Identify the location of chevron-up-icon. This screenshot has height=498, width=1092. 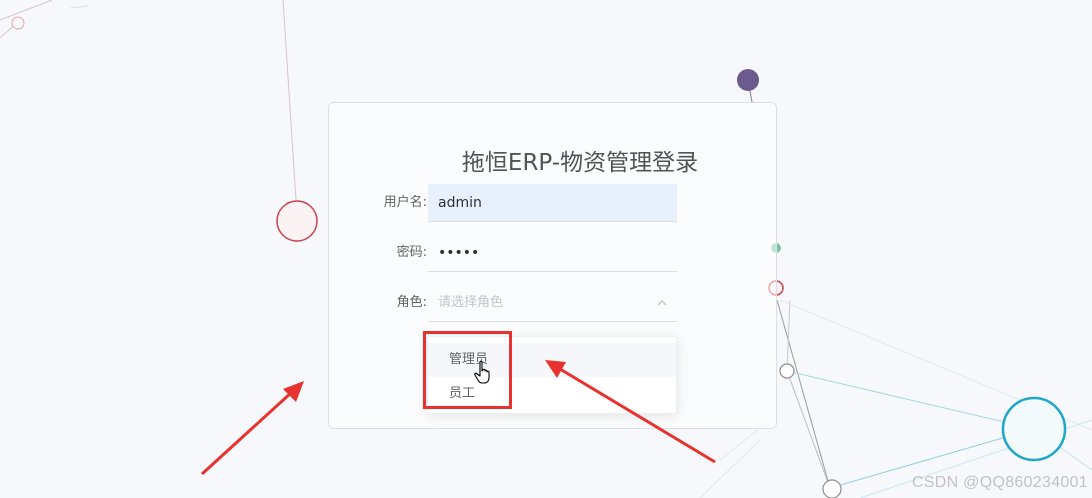
(662, 303).